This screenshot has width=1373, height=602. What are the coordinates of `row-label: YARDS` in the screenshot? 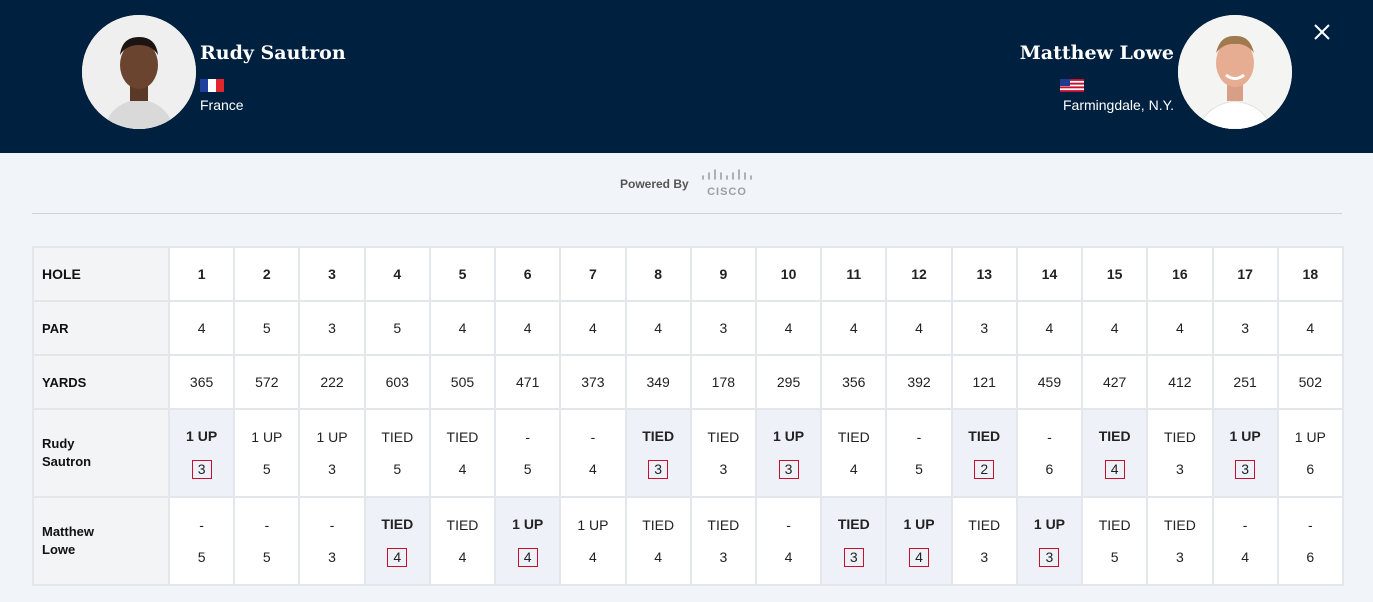 It's located at (101, 382).